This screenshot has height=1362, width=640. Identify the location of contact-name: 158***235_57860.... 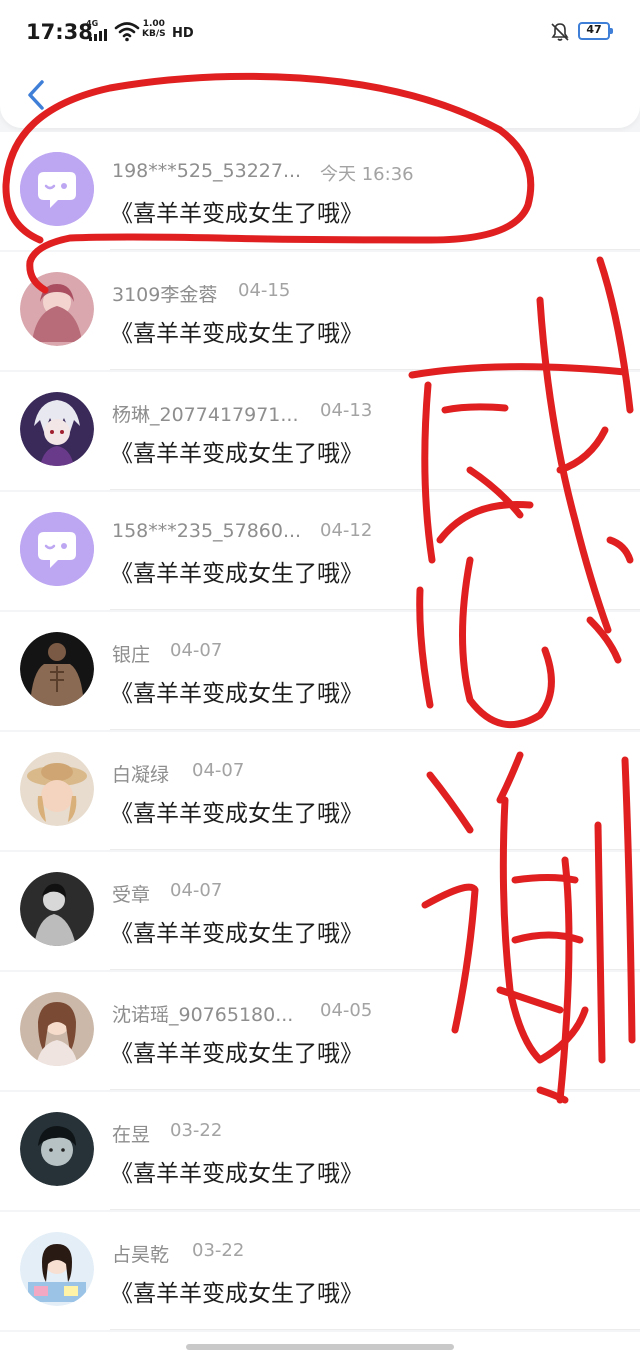
(207, 531).